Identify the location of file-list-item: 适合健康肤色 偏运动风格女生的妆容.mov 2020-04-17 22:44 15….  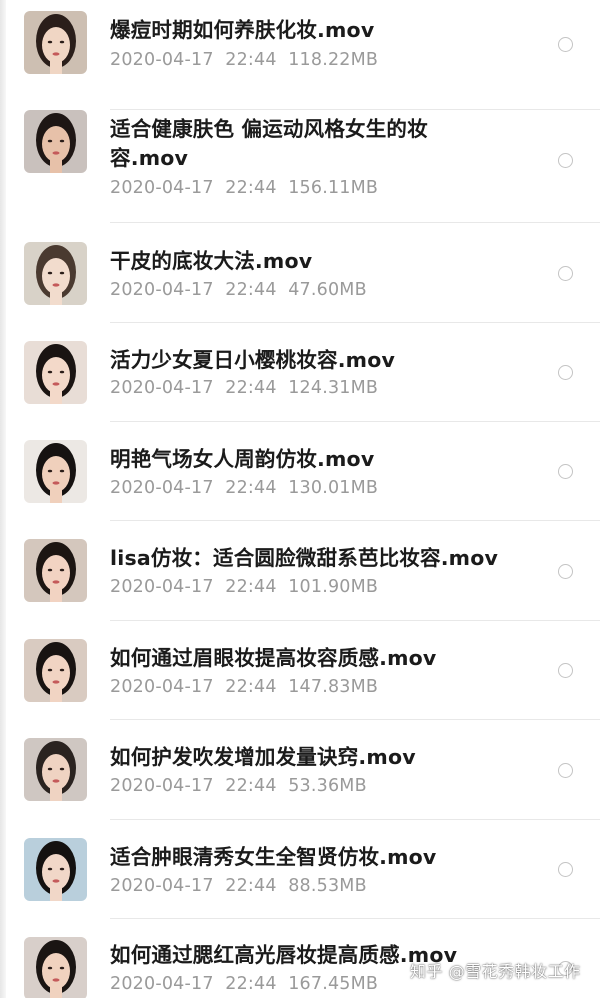
(300, 166).